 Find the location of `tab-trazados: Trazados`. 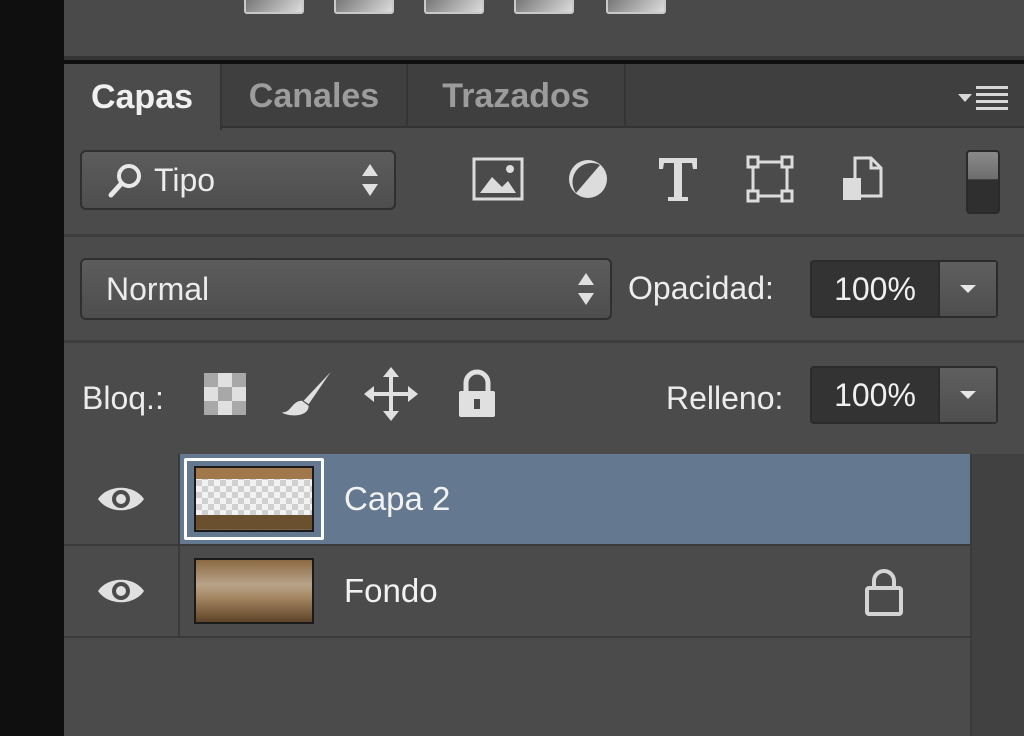

tab-trazados: Trazados is located at coordinates (517, 96).